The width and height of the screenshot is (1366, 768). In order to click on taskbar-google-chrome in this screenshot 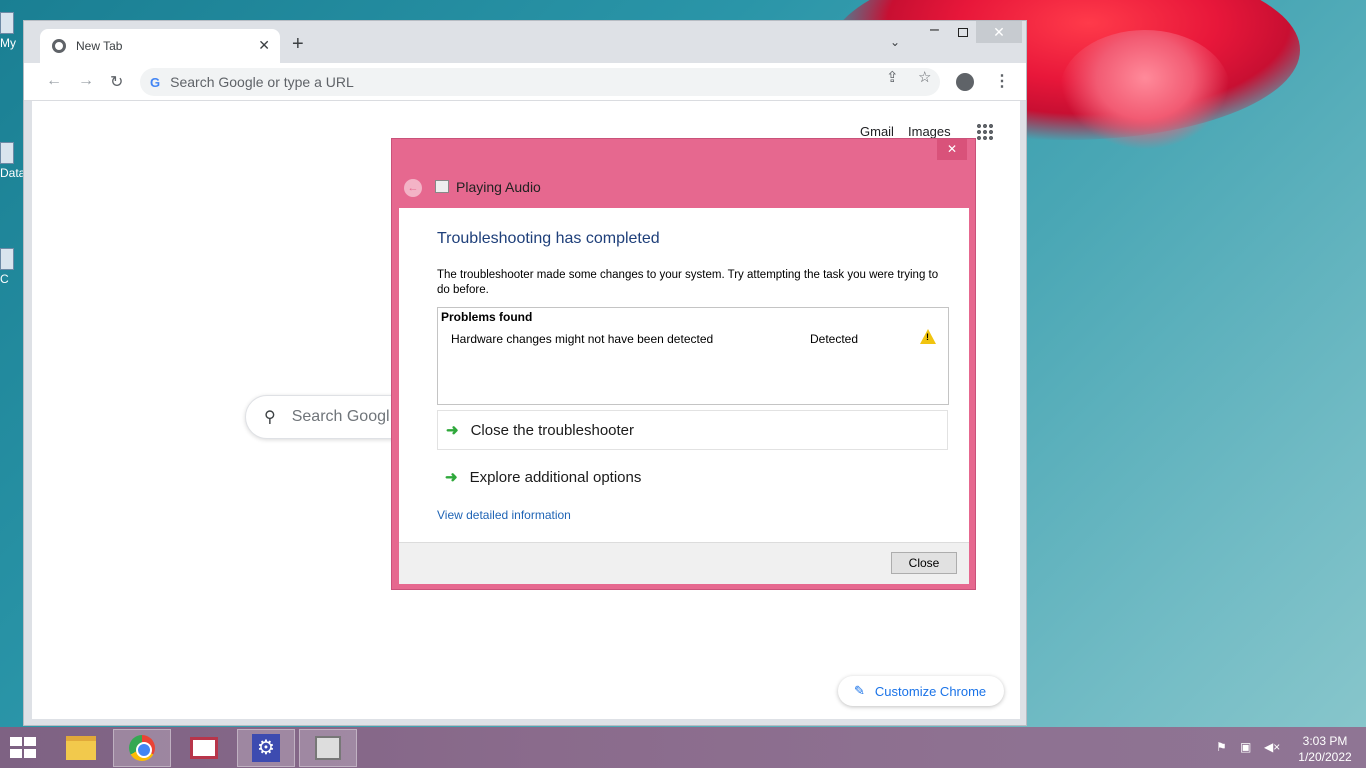, I will do `click(142, 748)`.